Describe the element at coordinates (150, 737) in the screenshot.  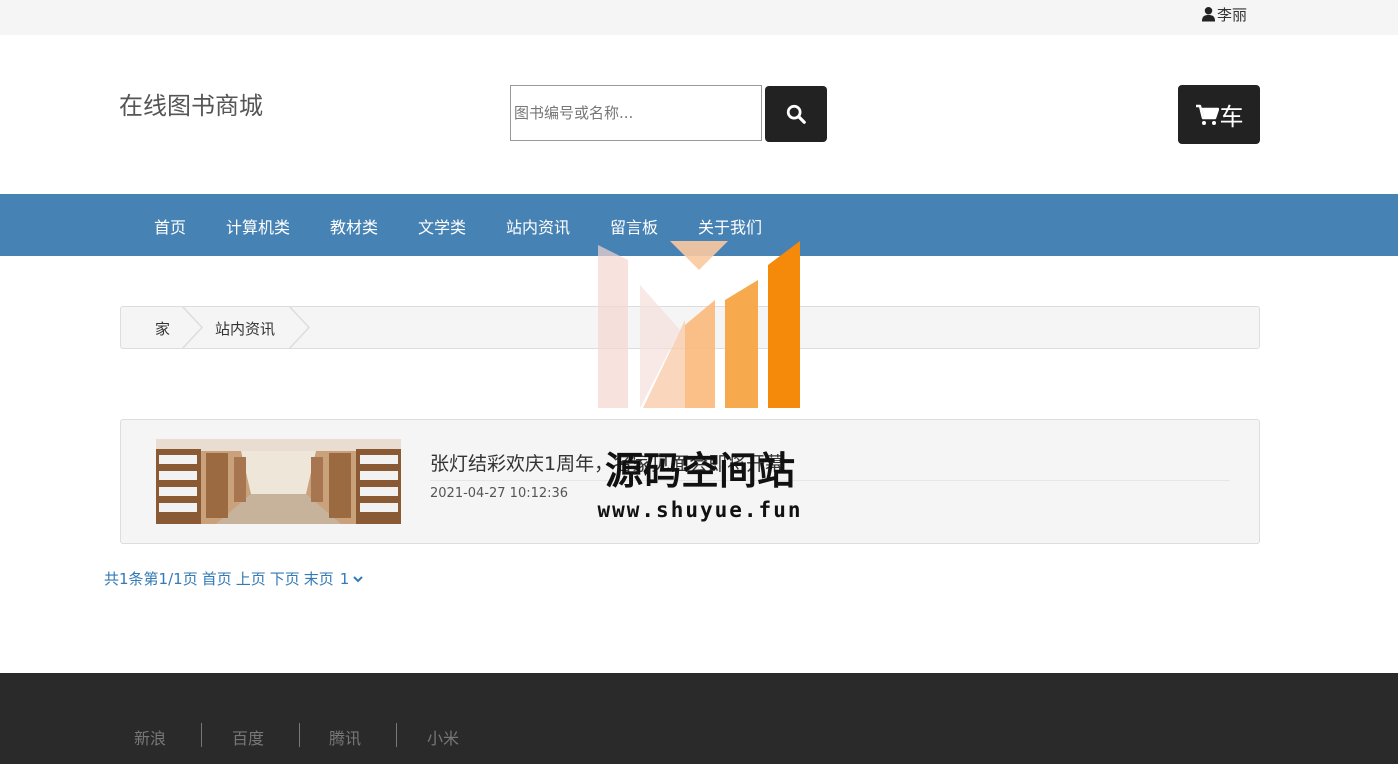
I see `footer-link-sina: 新浪` at that location.